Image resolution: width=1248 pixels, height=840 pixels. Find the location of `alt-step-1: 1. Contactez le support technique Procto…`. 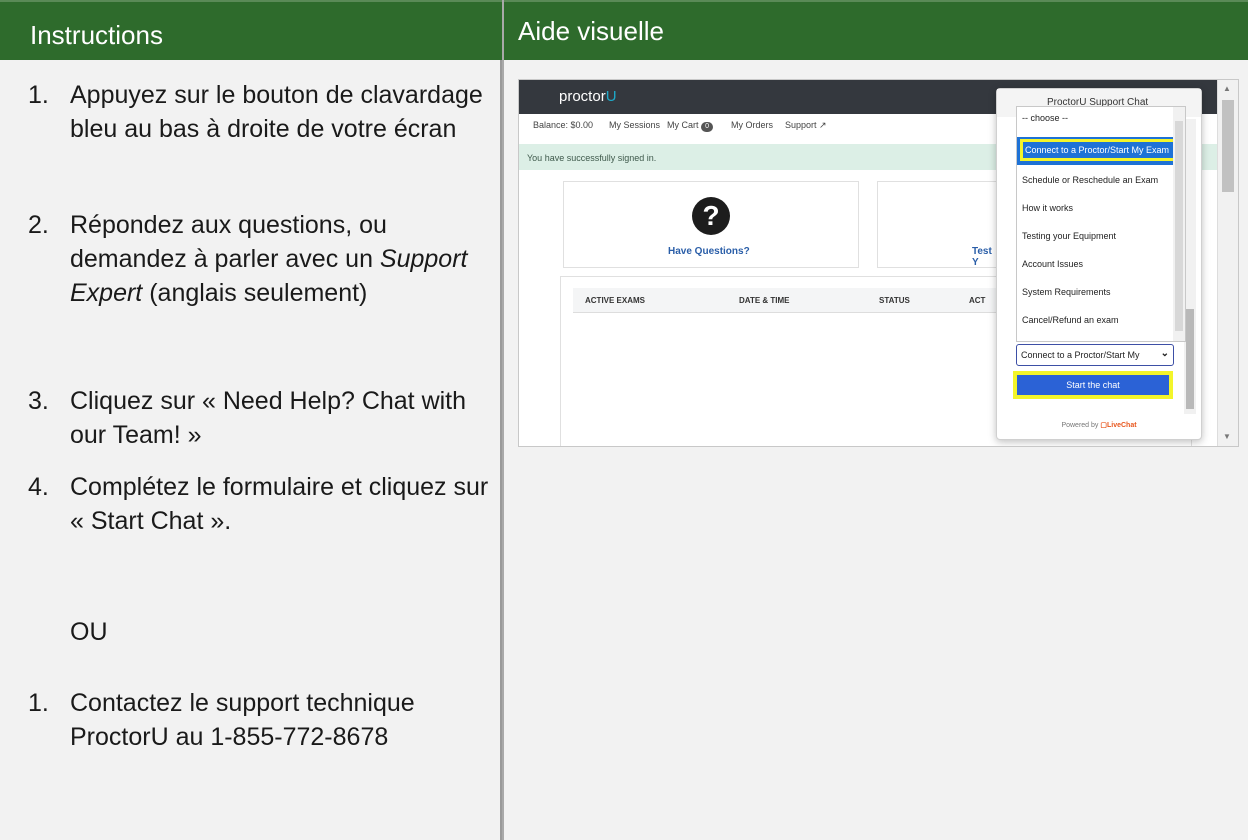

alt-step-1: 1. Contactez le support technique Procto… is located at coordinates (221, 720).